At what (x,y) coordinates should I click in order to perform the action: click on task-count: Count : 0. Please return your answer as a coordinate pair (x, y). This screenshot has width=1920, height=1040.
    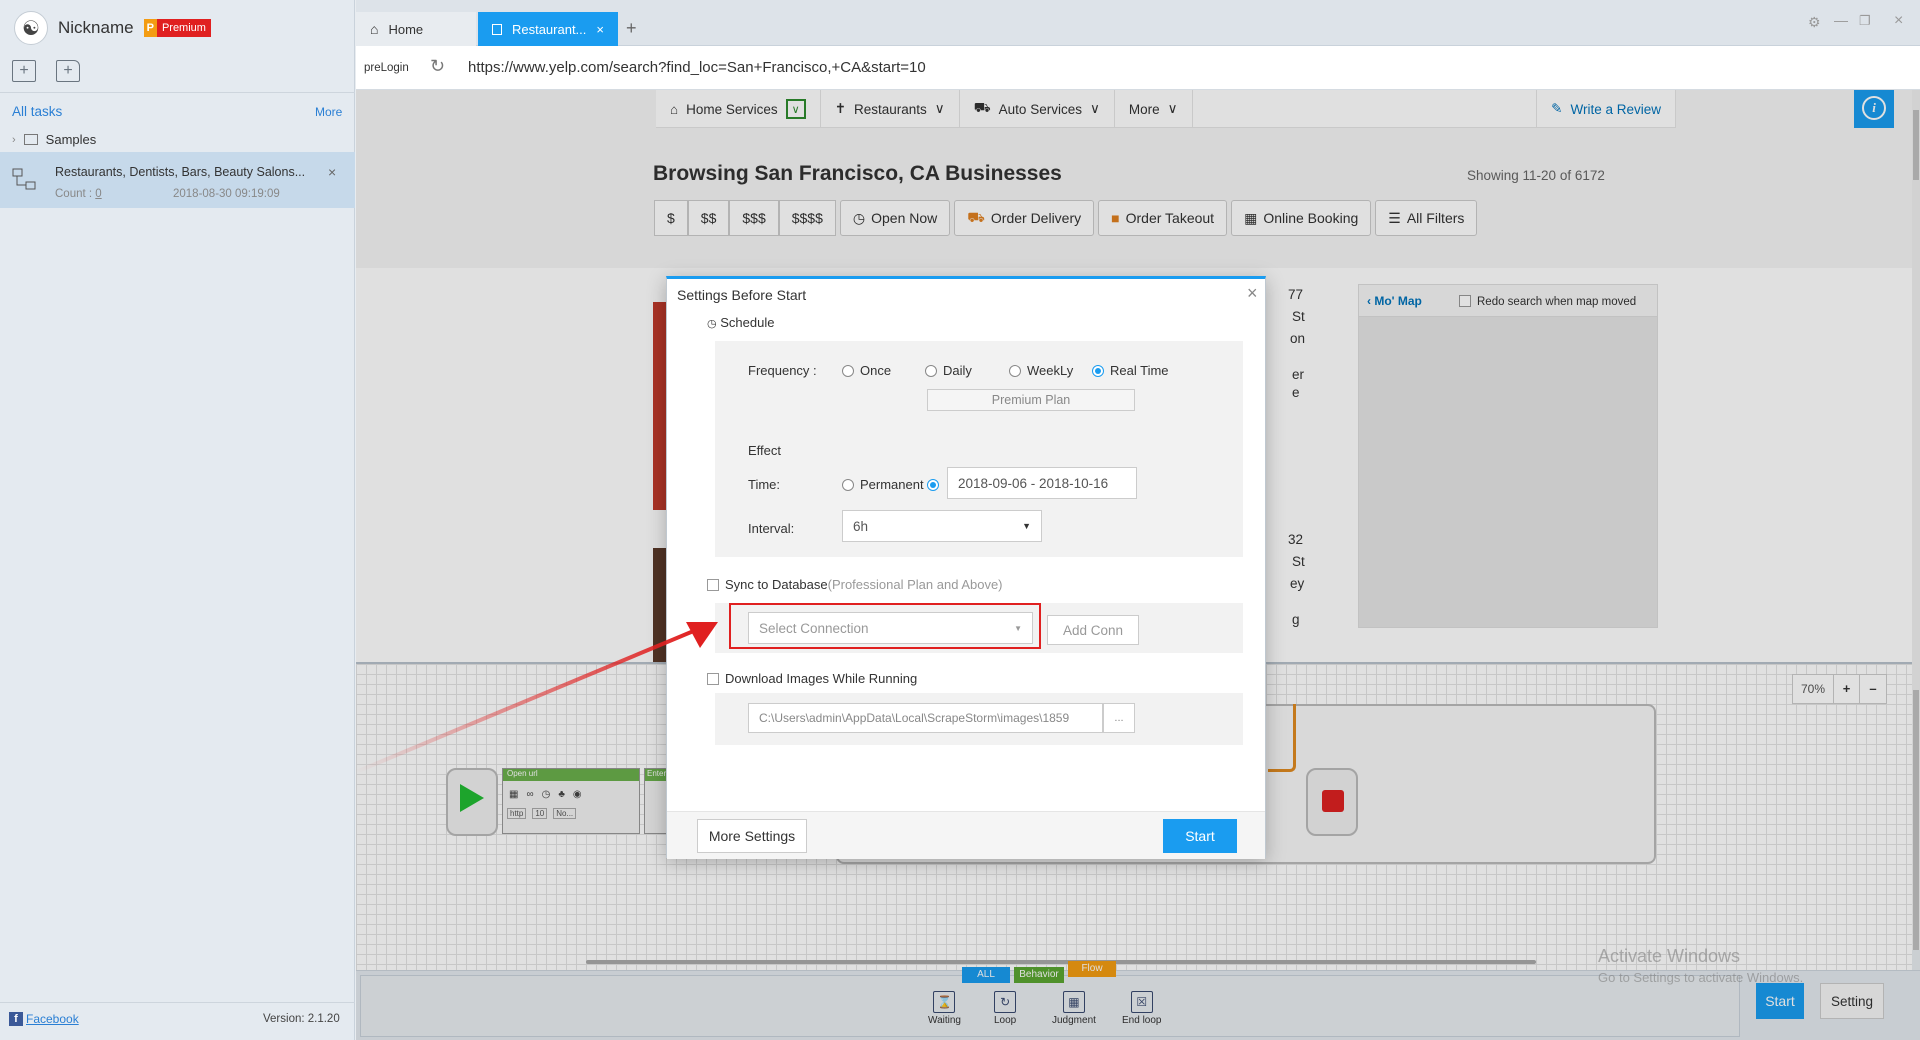
    Looking at the image, I should click on (78, 194).